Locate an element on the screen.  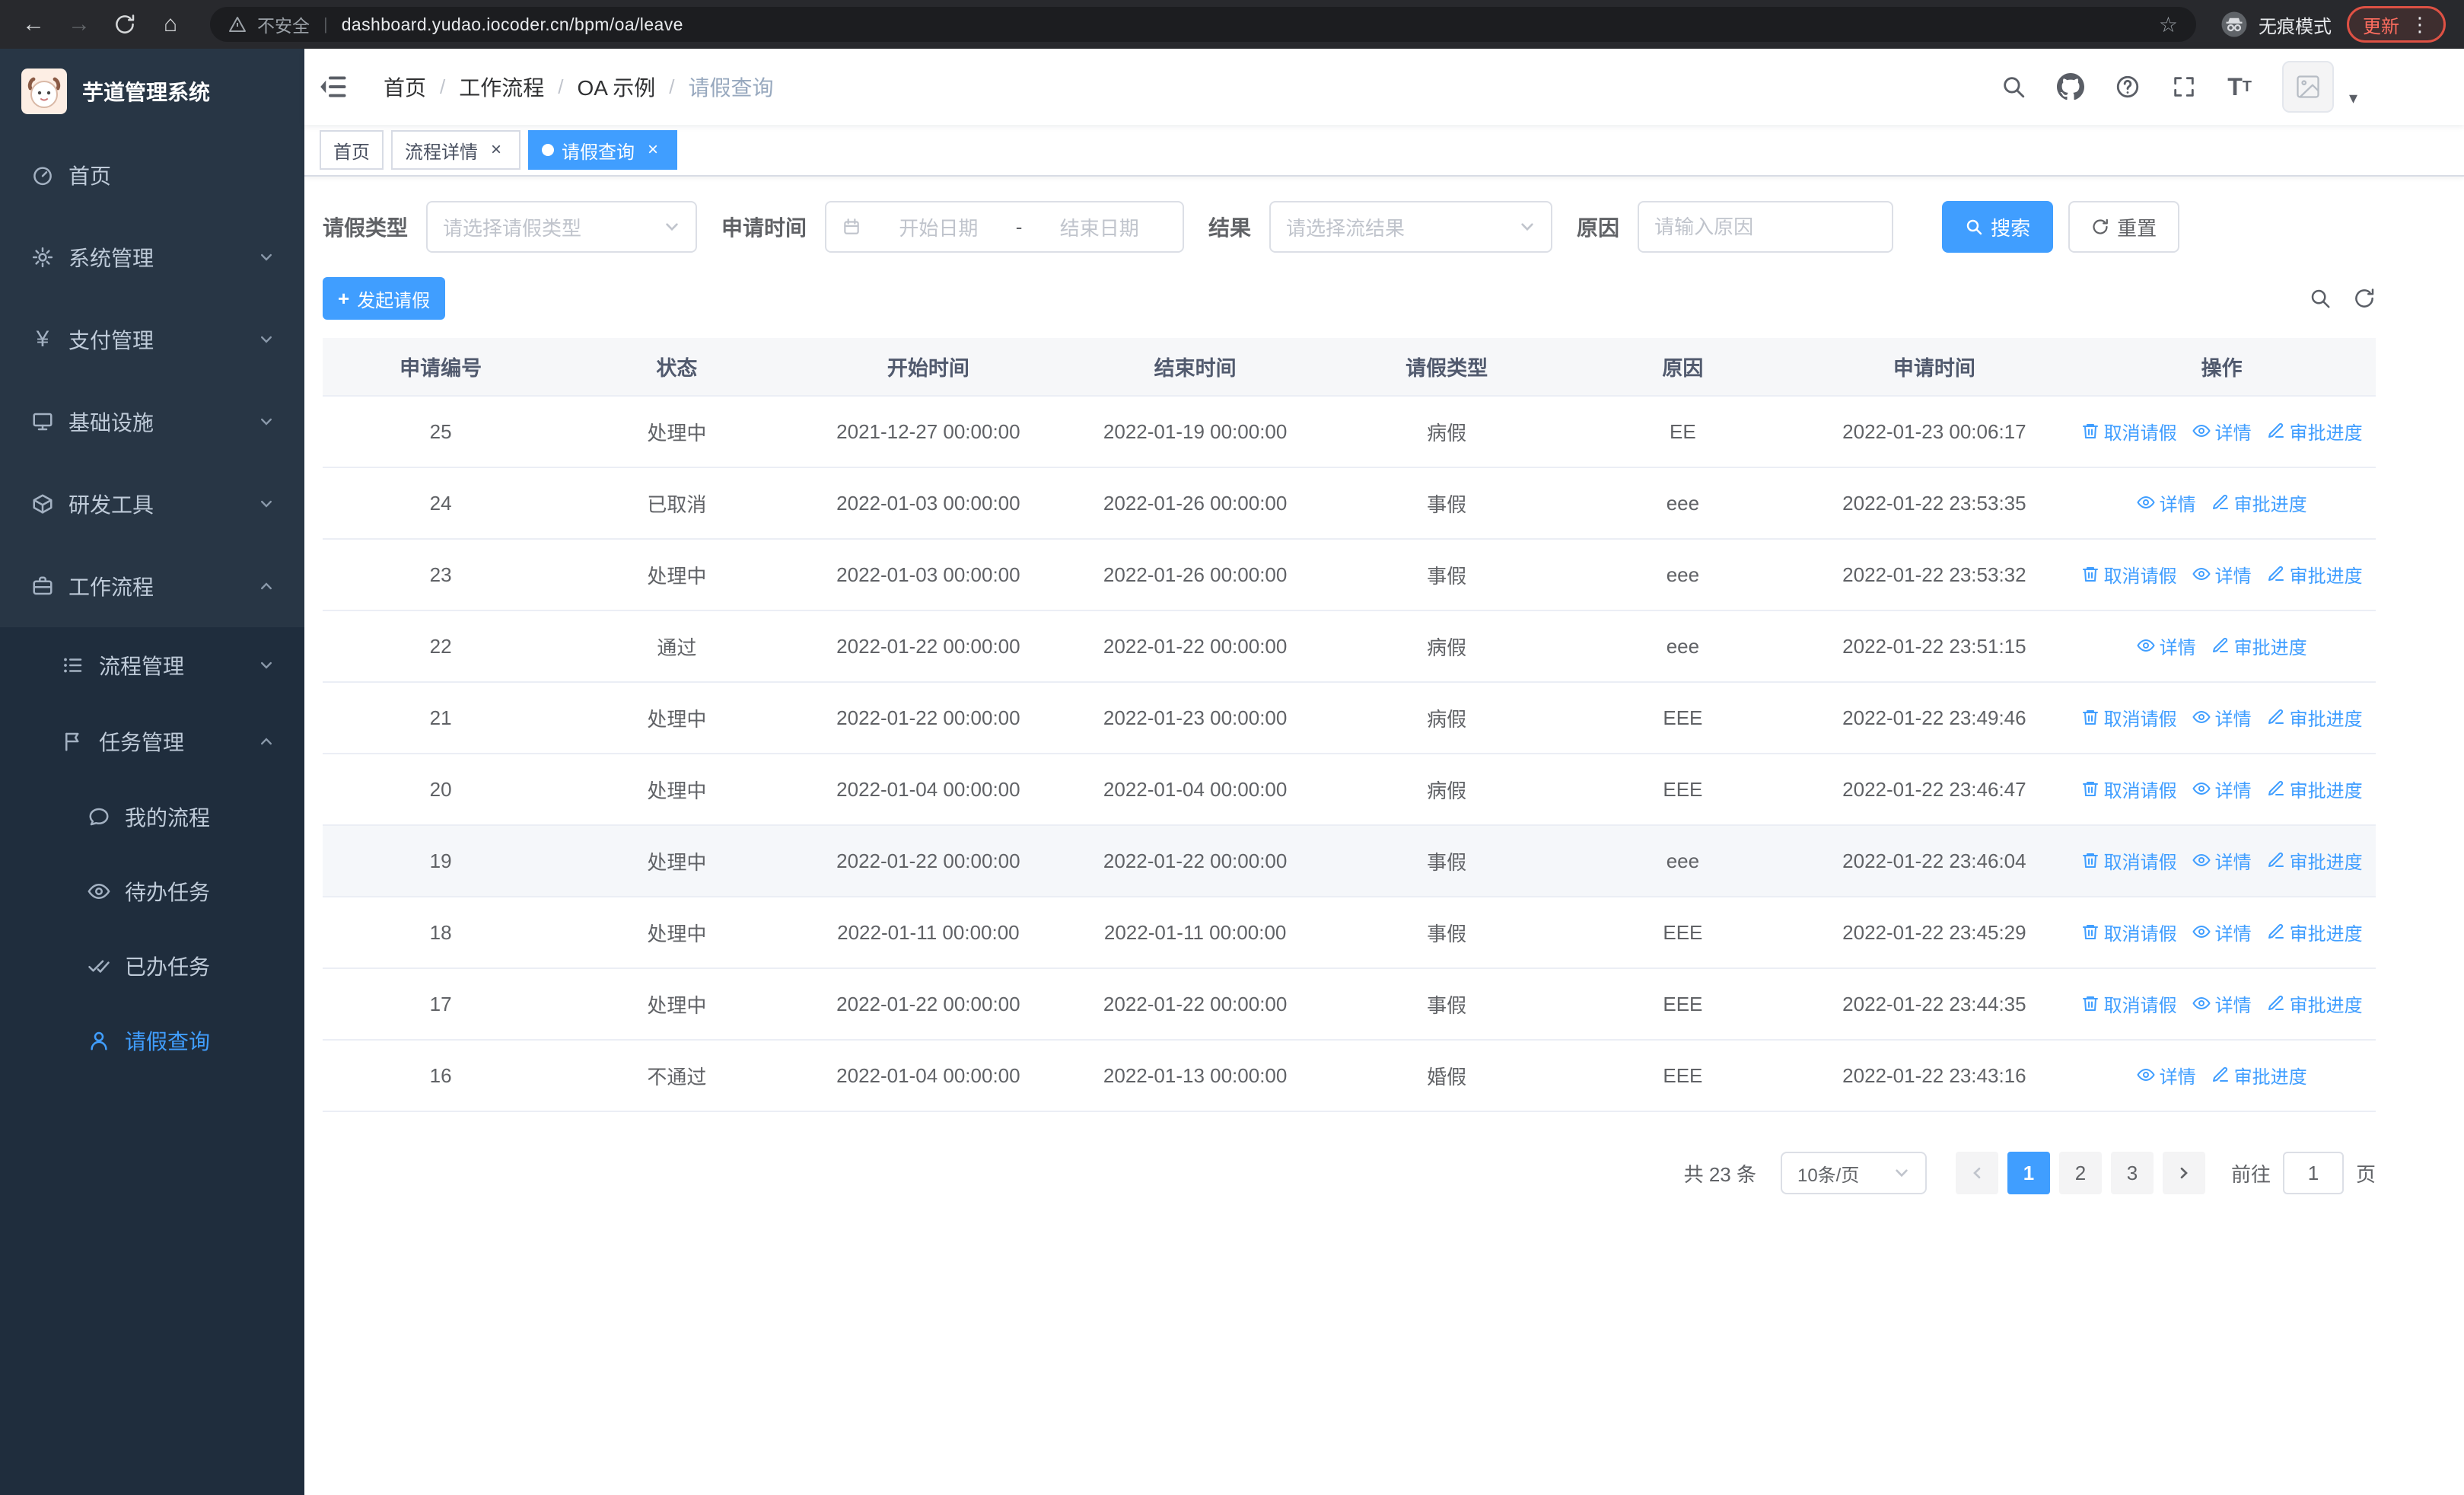
sidebar-item-process-management: 流程管理 is located at coordinates (152, 665).